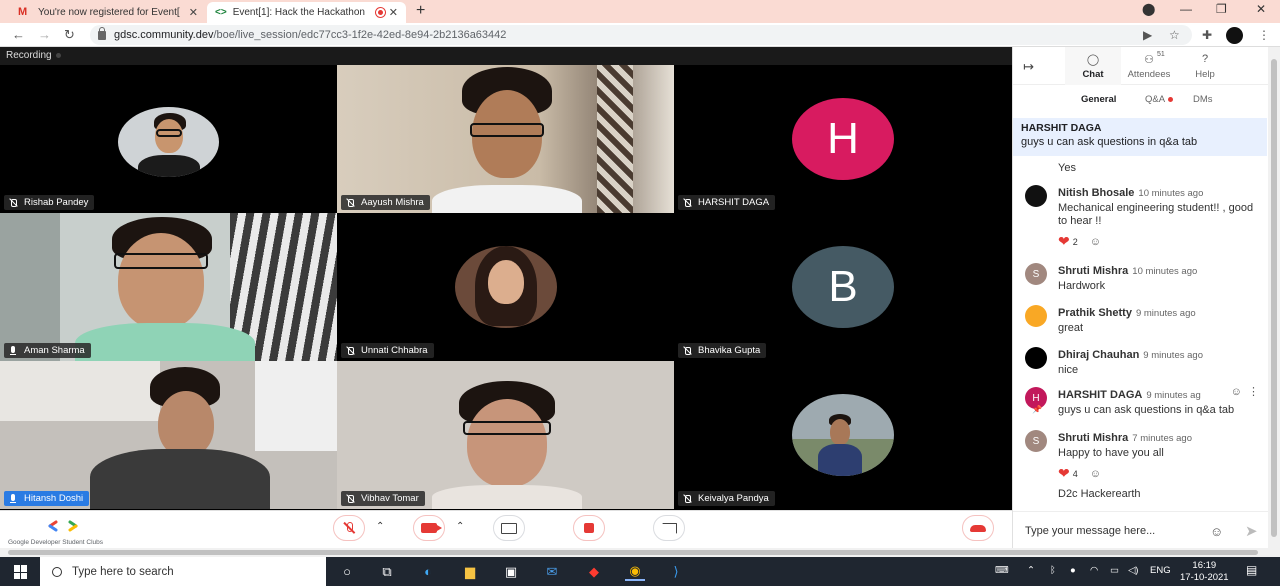 The height and width of the screenshot is (586, 1280). What do you see at coordinates (1133, 570) in the screenshot?
I see `volume-icon: ◁)` at bounding box center [1133, 570].